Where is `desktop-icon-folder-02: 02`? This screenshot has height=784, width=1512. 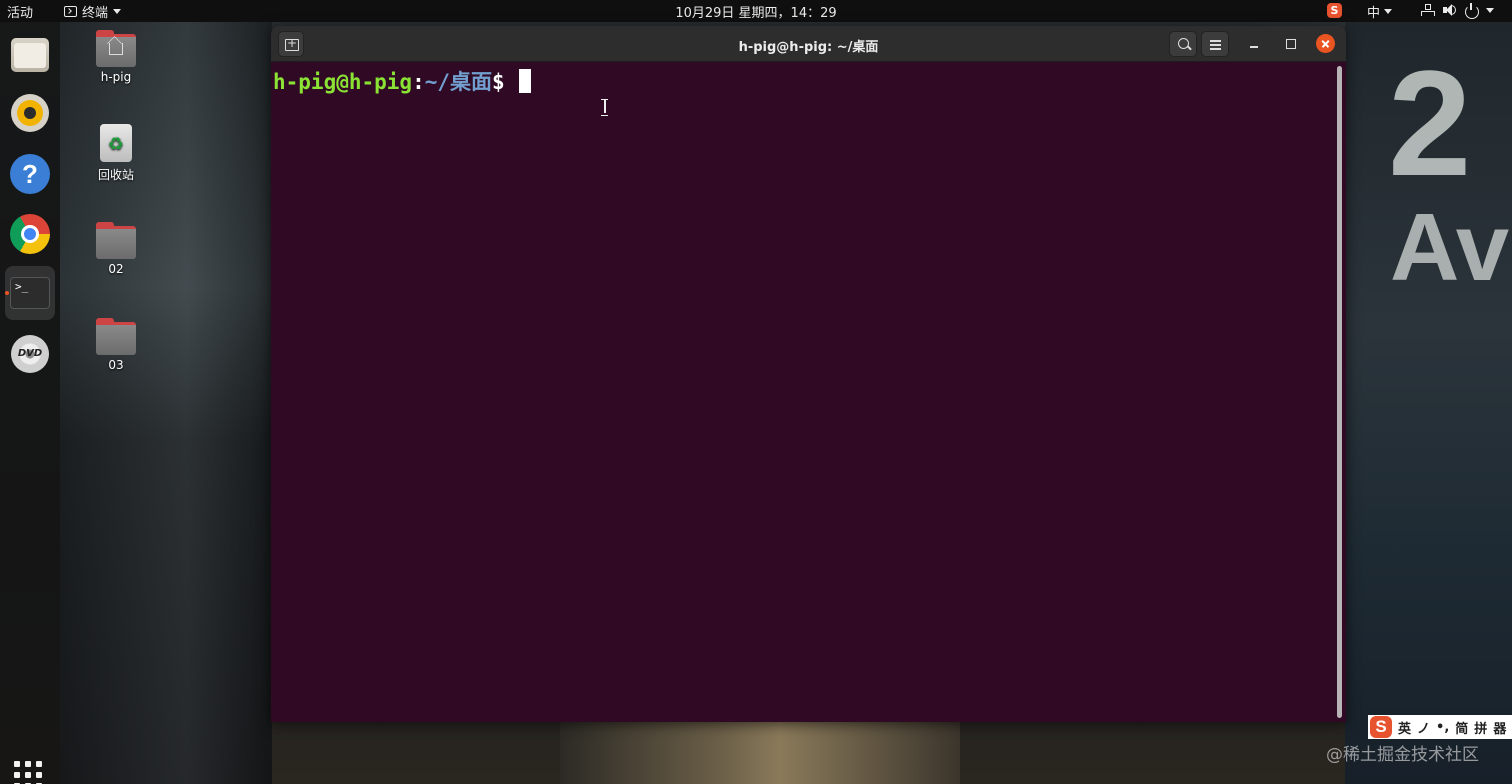 desktop-icon-folder-02: 02 is located at coordinates (116, 249).